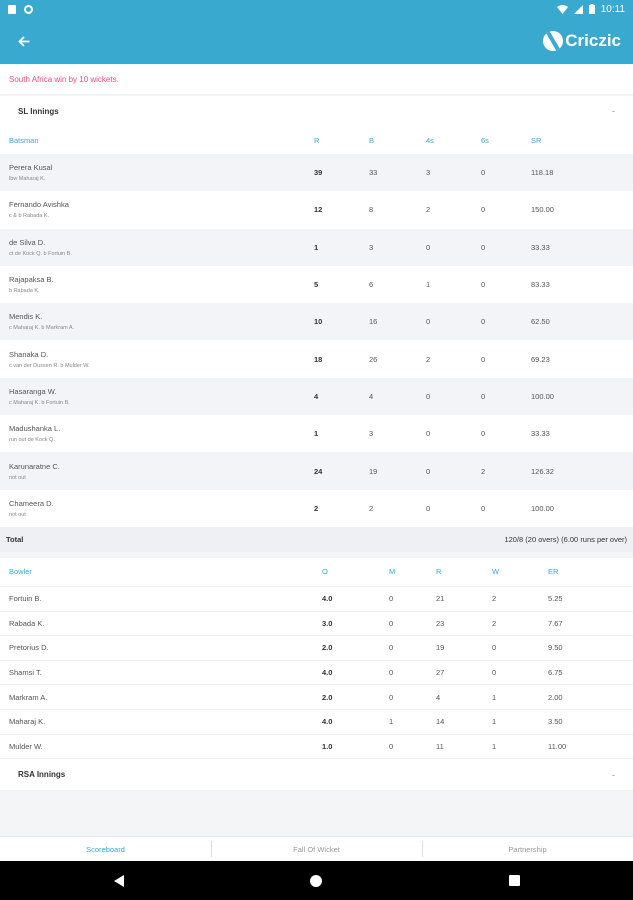 The width and height of the screenshot is (633, 900). What do you see at coordinates (371, 247) in the screenshot?
I see `balls: 3` at bounding box center [371, 247].